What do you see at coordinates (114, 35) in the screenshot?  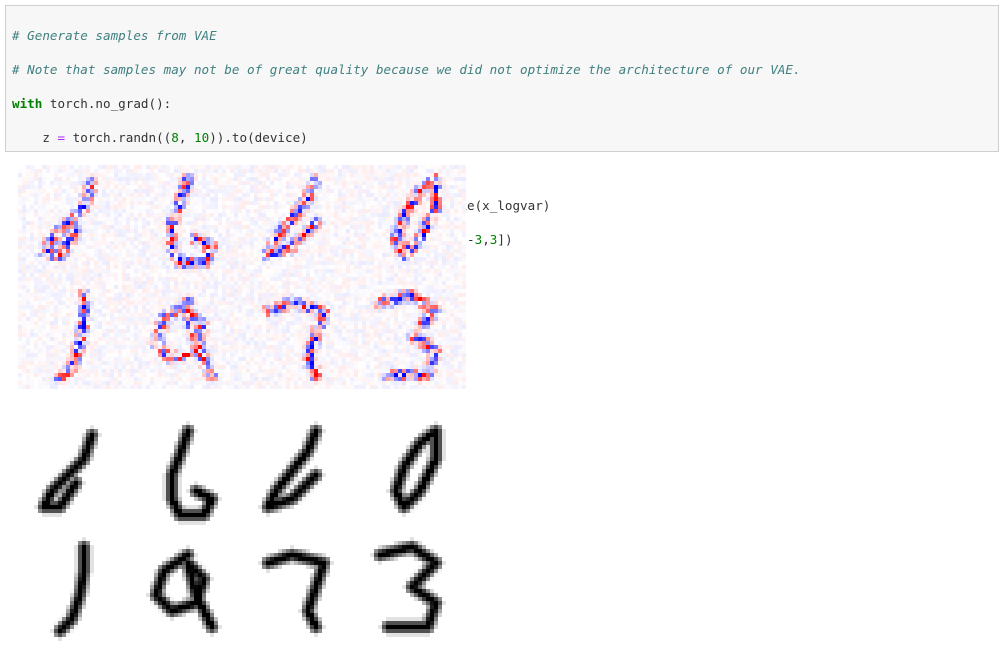 I see `code-line-1: # Generate samples from VAE` at bounding box center [114, 35].